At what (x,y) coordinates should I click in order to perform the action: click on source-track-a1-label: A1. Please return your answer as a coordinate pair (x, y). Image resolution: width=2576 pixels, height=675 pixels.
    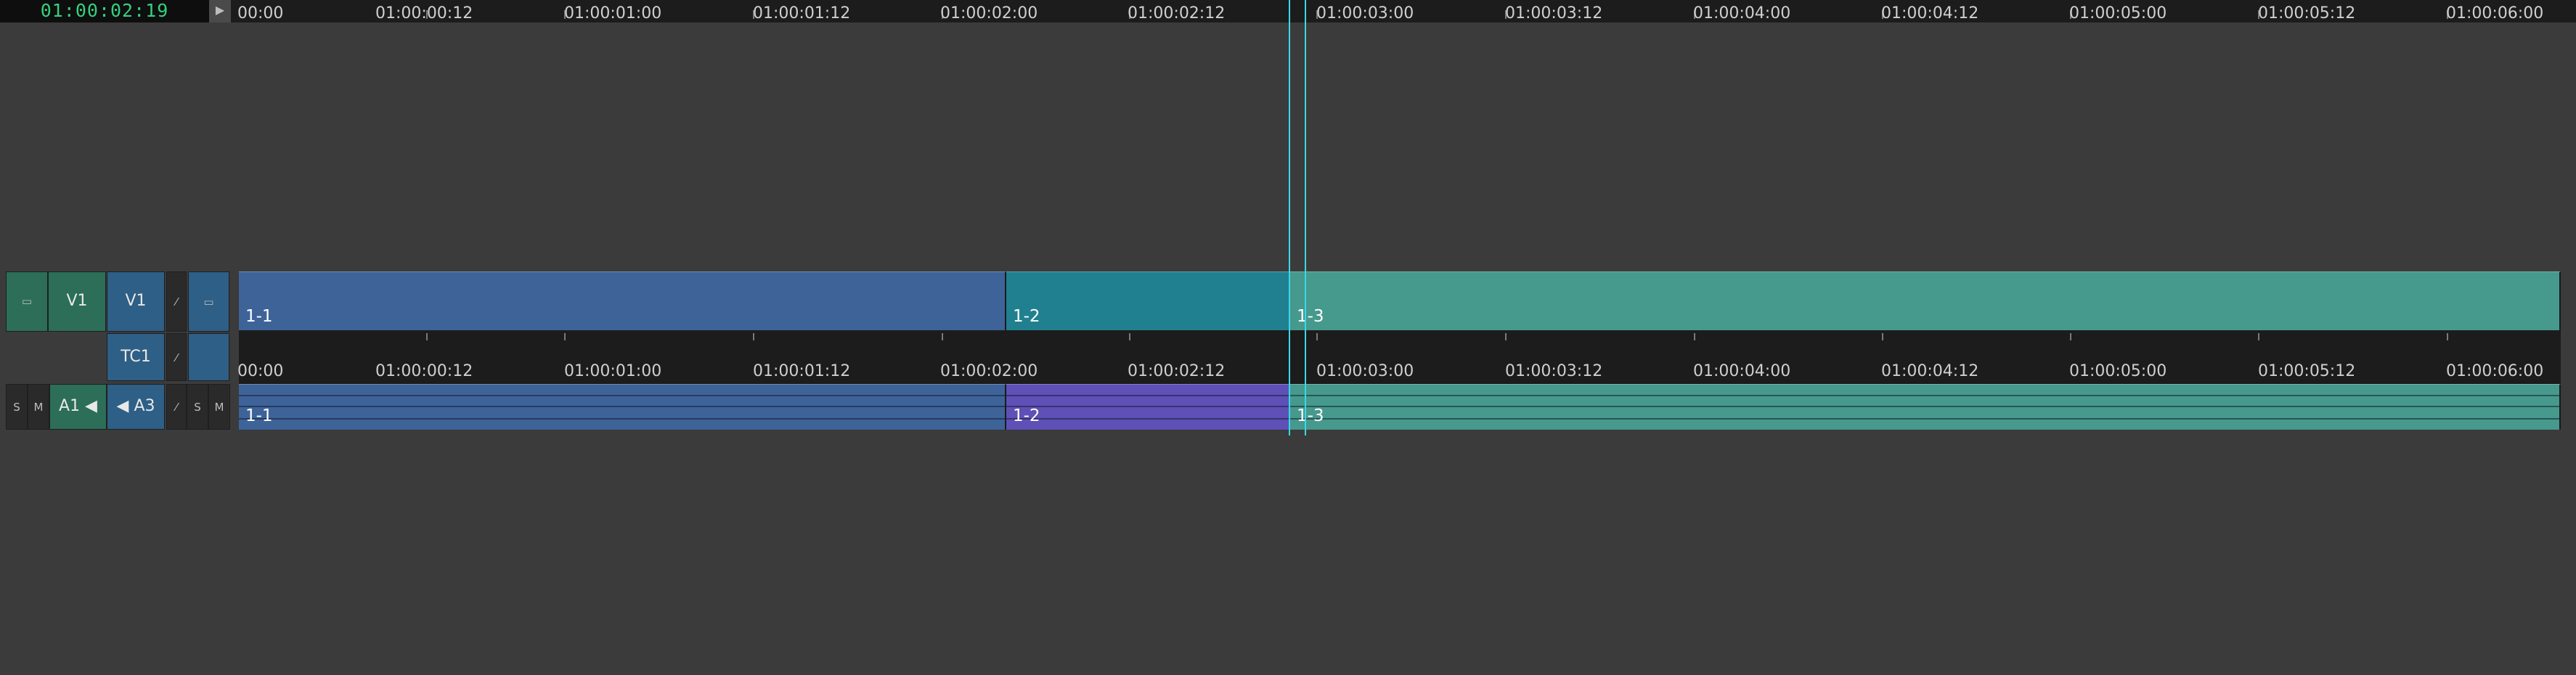
    Looking at the image, I should click on (70, 406).